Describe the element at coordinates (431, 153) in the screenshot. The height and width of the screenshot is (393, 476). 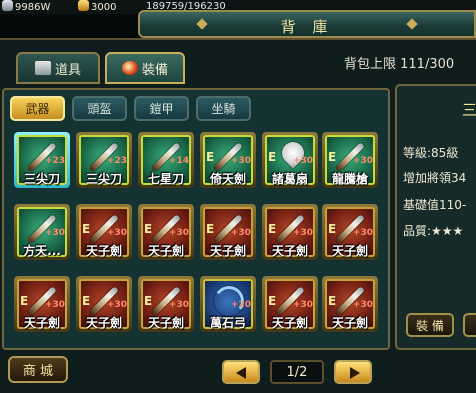
I see `item-detail-level: 等級:85級` at that location.